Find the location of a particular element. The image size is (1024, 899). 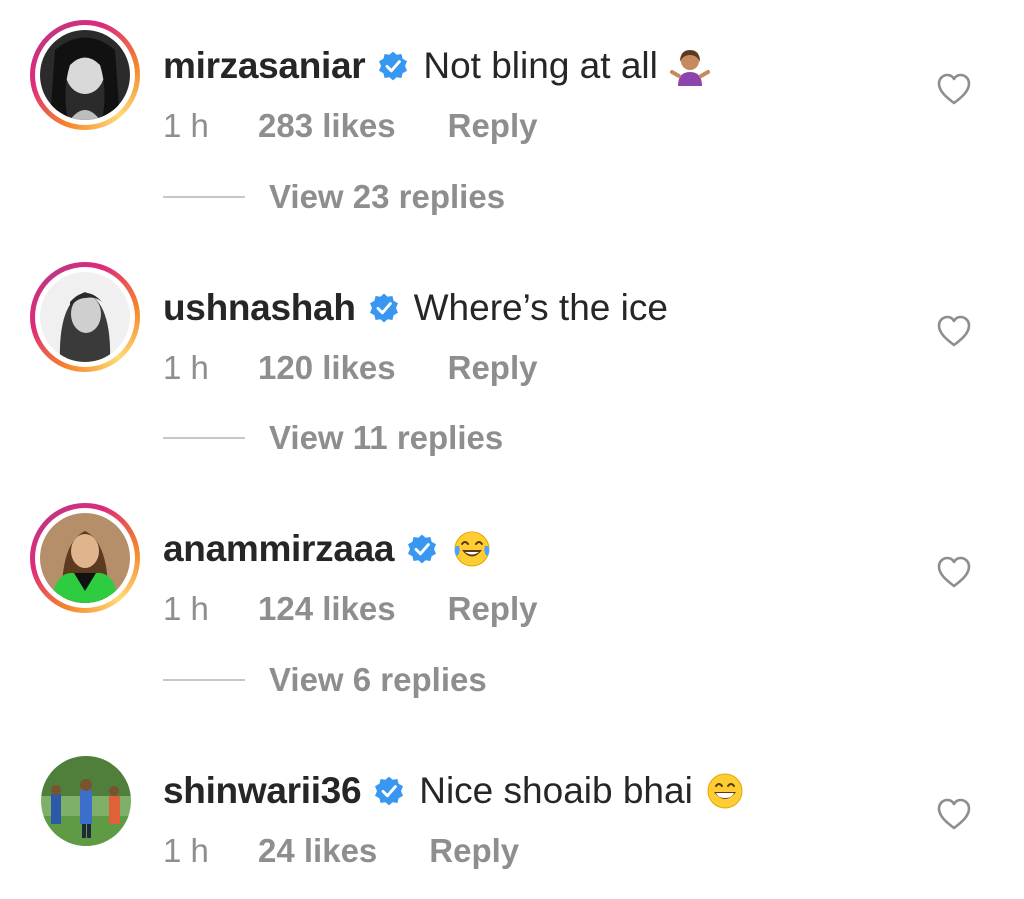

comment-line: shinwarii36 Nice shoaib bhai is located at coordinates (454, 791).